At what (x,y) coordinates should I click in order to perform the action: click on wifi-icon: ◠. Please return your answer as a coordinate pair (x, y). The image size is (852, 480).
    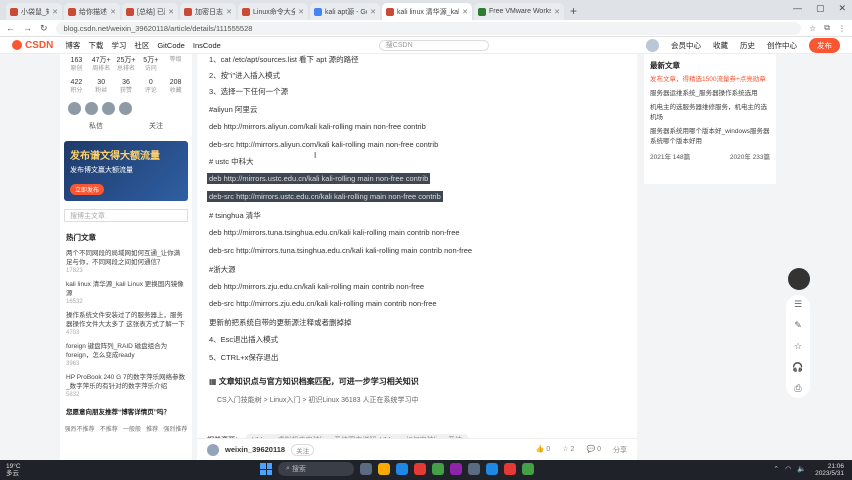
    Looking at the image, I should click on (788, 469).